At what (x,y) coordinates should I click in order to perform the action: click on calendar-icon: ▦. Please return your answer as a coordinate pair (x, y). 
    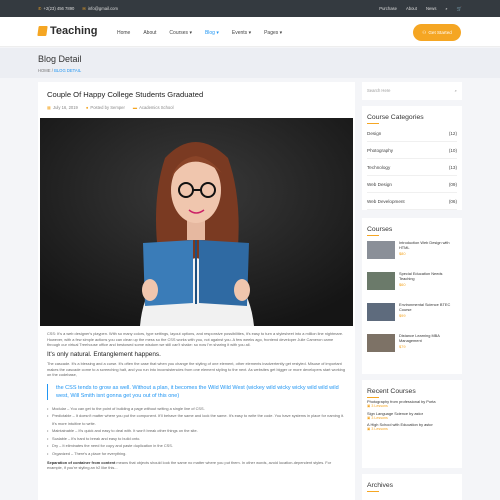
    Looking at the image, I should click on (49, 107).